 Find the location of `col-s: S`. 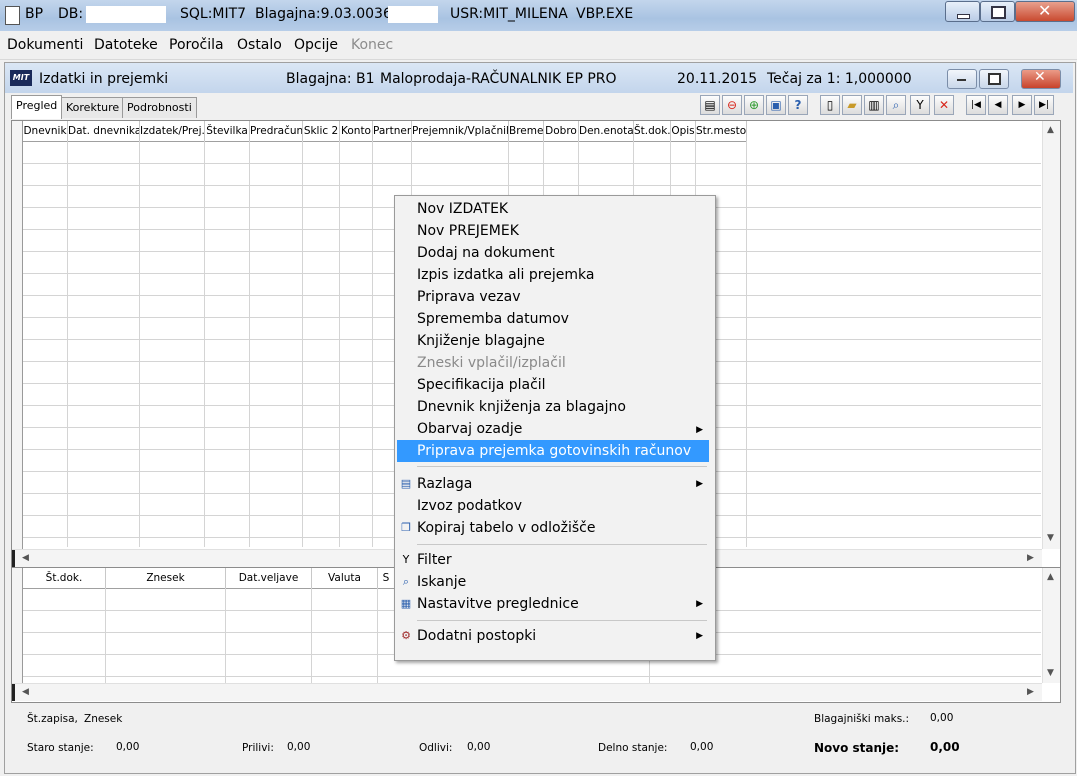

col-s: S is located at coordinates (386, 578).